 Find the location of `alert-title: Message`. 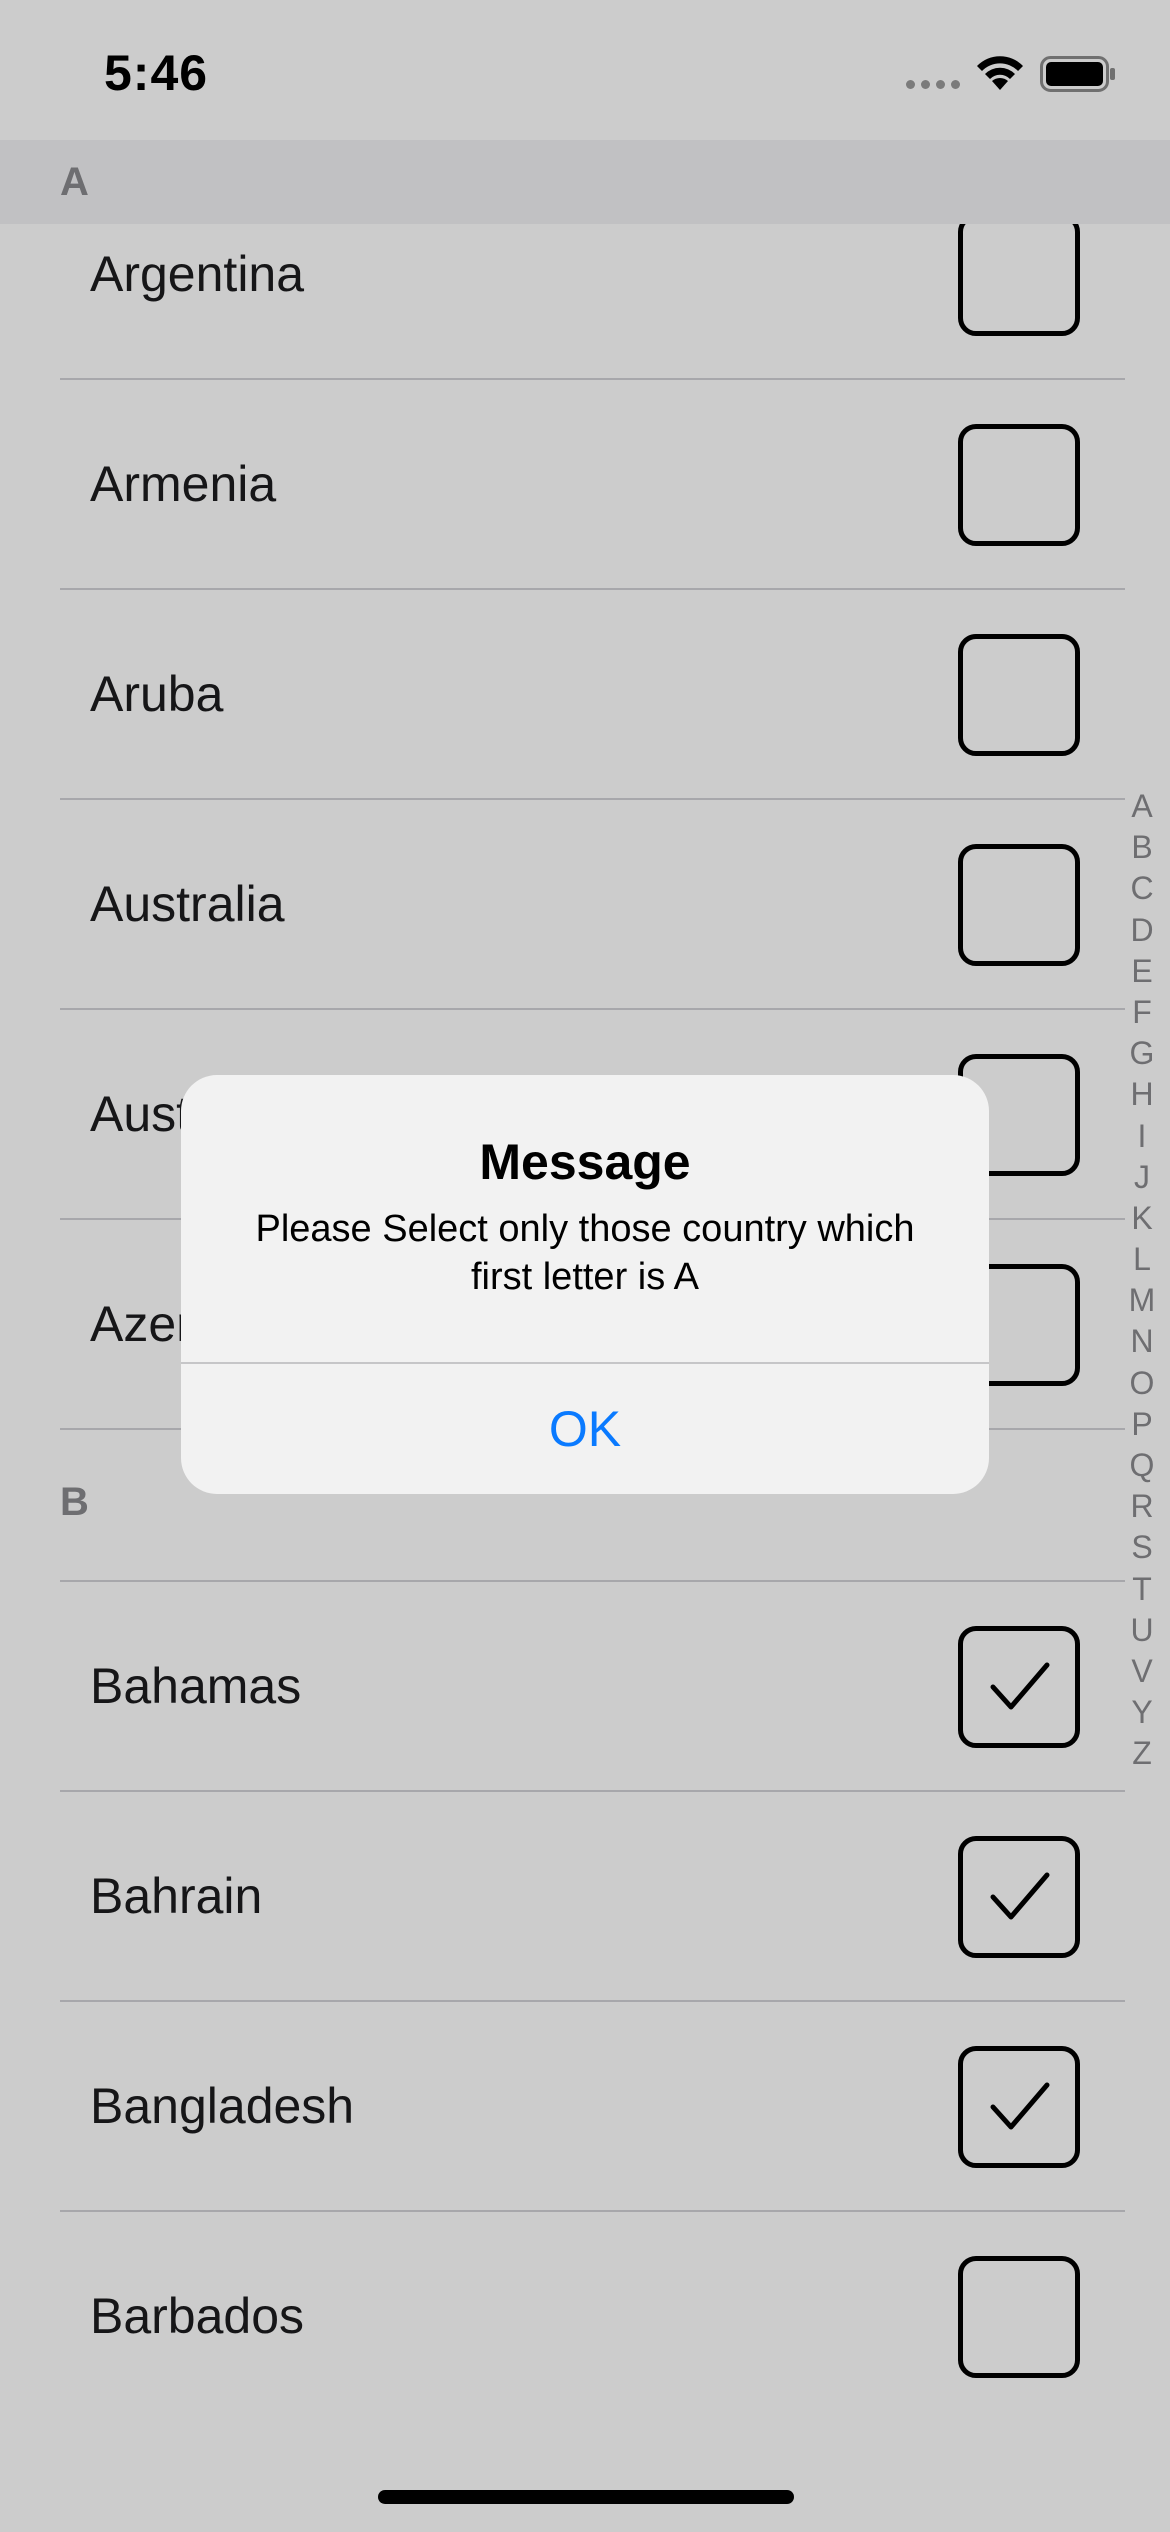

alert-title: Message is located at coordinates (585, 1162).